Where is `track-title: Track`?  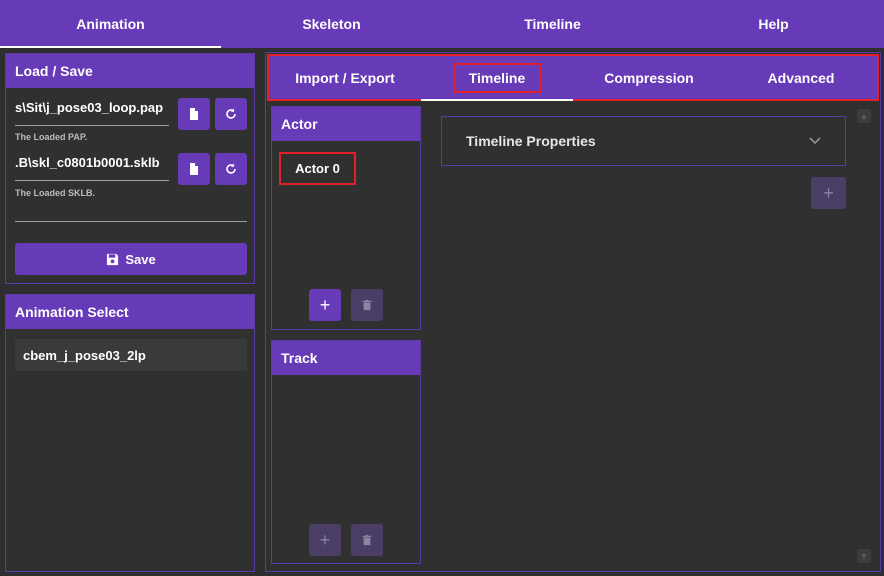
track-title: Track is located at coordinates (346, 358).